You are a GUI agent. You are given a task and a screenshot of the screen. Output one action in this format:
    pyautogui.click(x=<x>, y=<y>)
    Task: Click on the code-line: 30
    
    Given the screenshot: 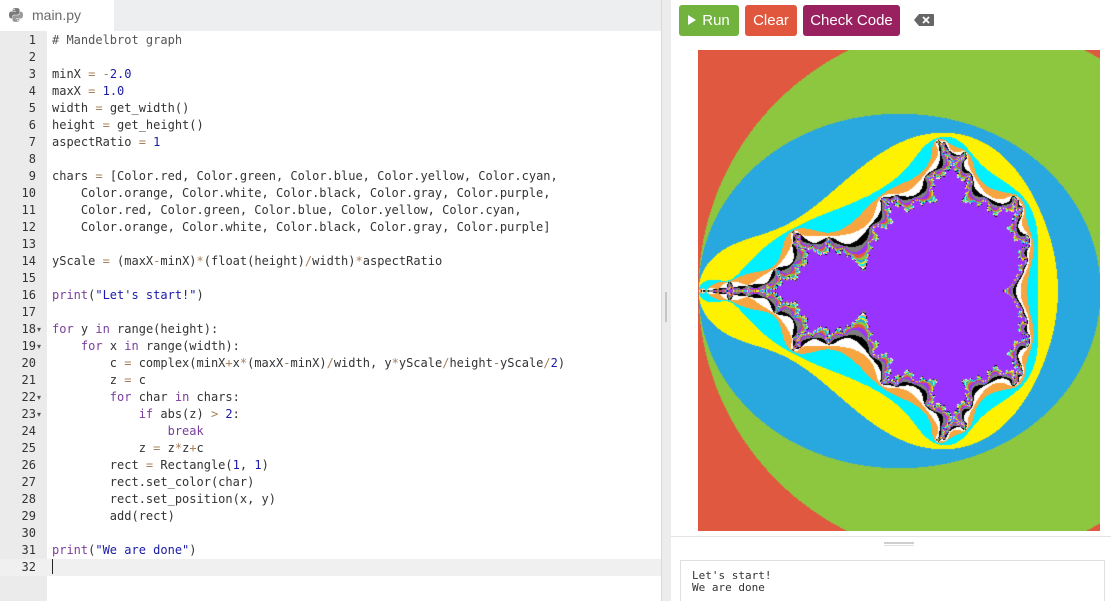 What is the action you would take?
    pyautogui.click(x=330, y=533)
    